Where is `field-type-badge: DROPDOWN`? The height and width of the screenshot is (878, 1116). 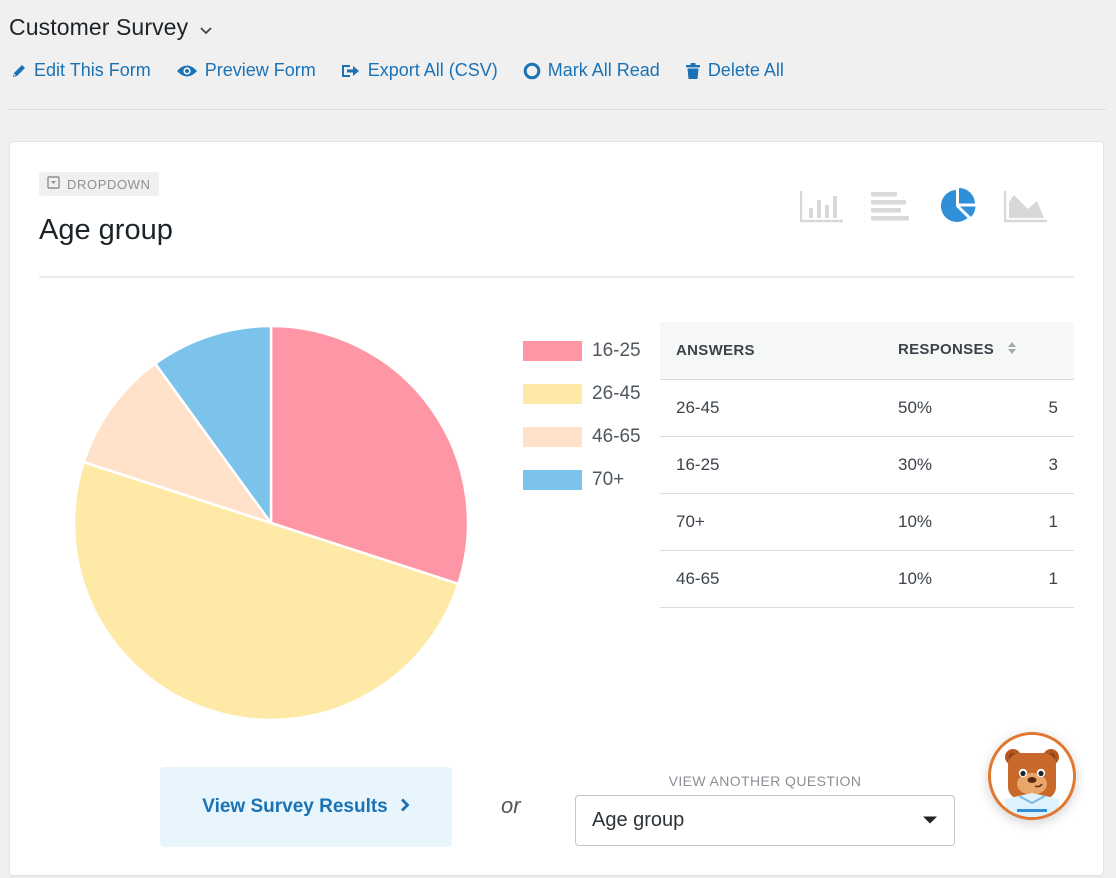
field-type-badge: DROPDOWN is located at coordinates (99, 184).